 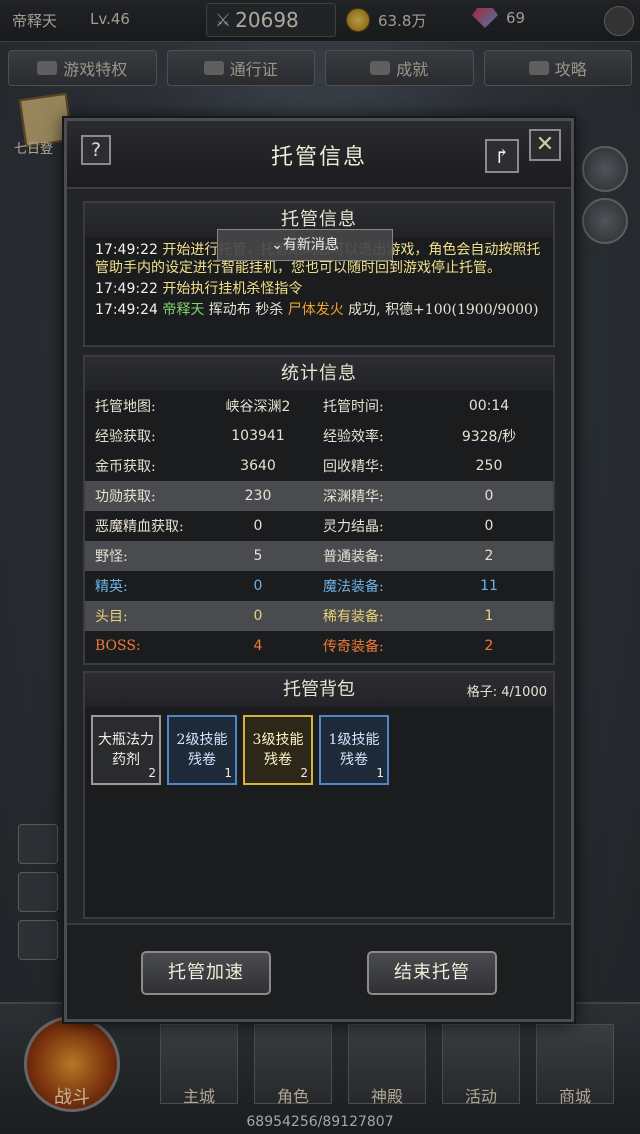 I want to click on stat-label: 功勋获取:, so click(x=144, y=496).